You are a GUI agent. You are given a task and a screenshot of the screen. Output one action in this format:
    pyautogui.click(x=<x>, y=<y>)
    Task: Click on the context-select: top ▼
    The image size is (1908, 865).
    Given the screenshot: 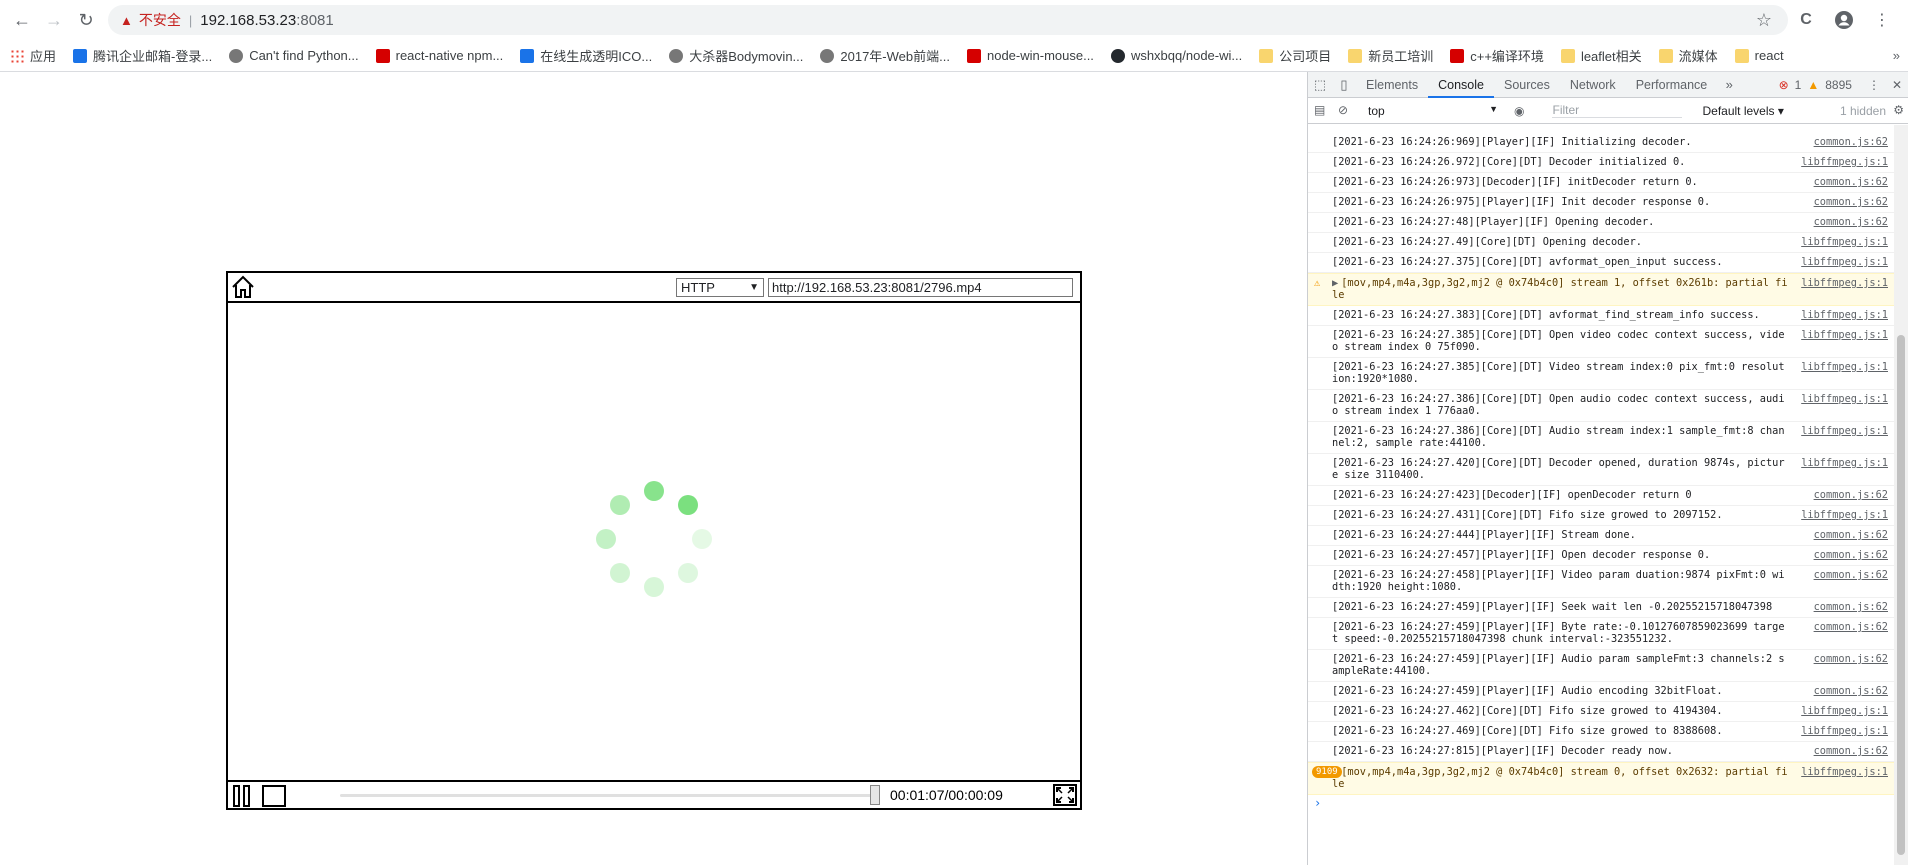 What is the action you would take?
    pyautogui.click(x=1433, y=111)
    